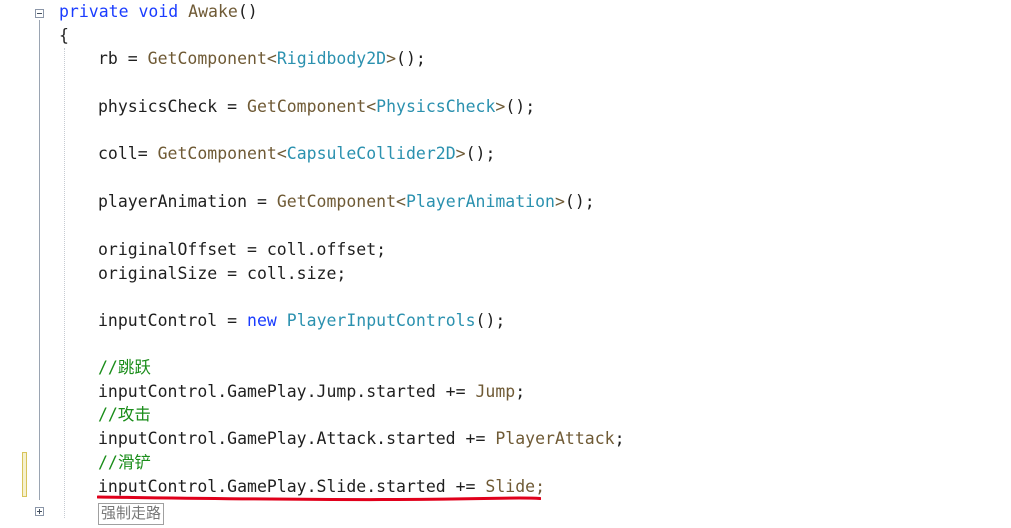 The height and width of the screenshot is (528, 1011). I want to click on input-tail: ();, so click(490, 320).